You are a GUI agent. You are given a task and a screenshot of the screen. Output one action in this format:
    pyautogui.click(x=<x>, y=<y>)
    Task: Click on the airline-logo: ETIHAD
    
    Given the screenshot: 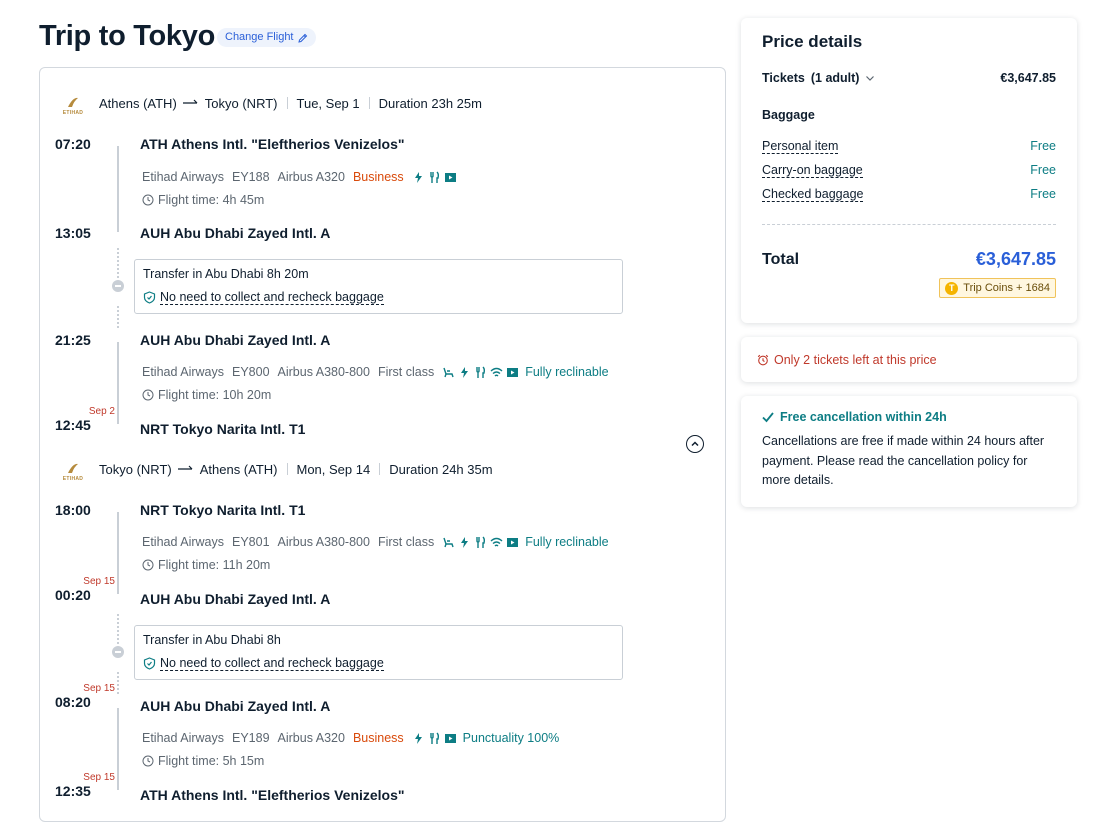 What is the action you would take?
    pyautogui.click(x=73, y=469)
    